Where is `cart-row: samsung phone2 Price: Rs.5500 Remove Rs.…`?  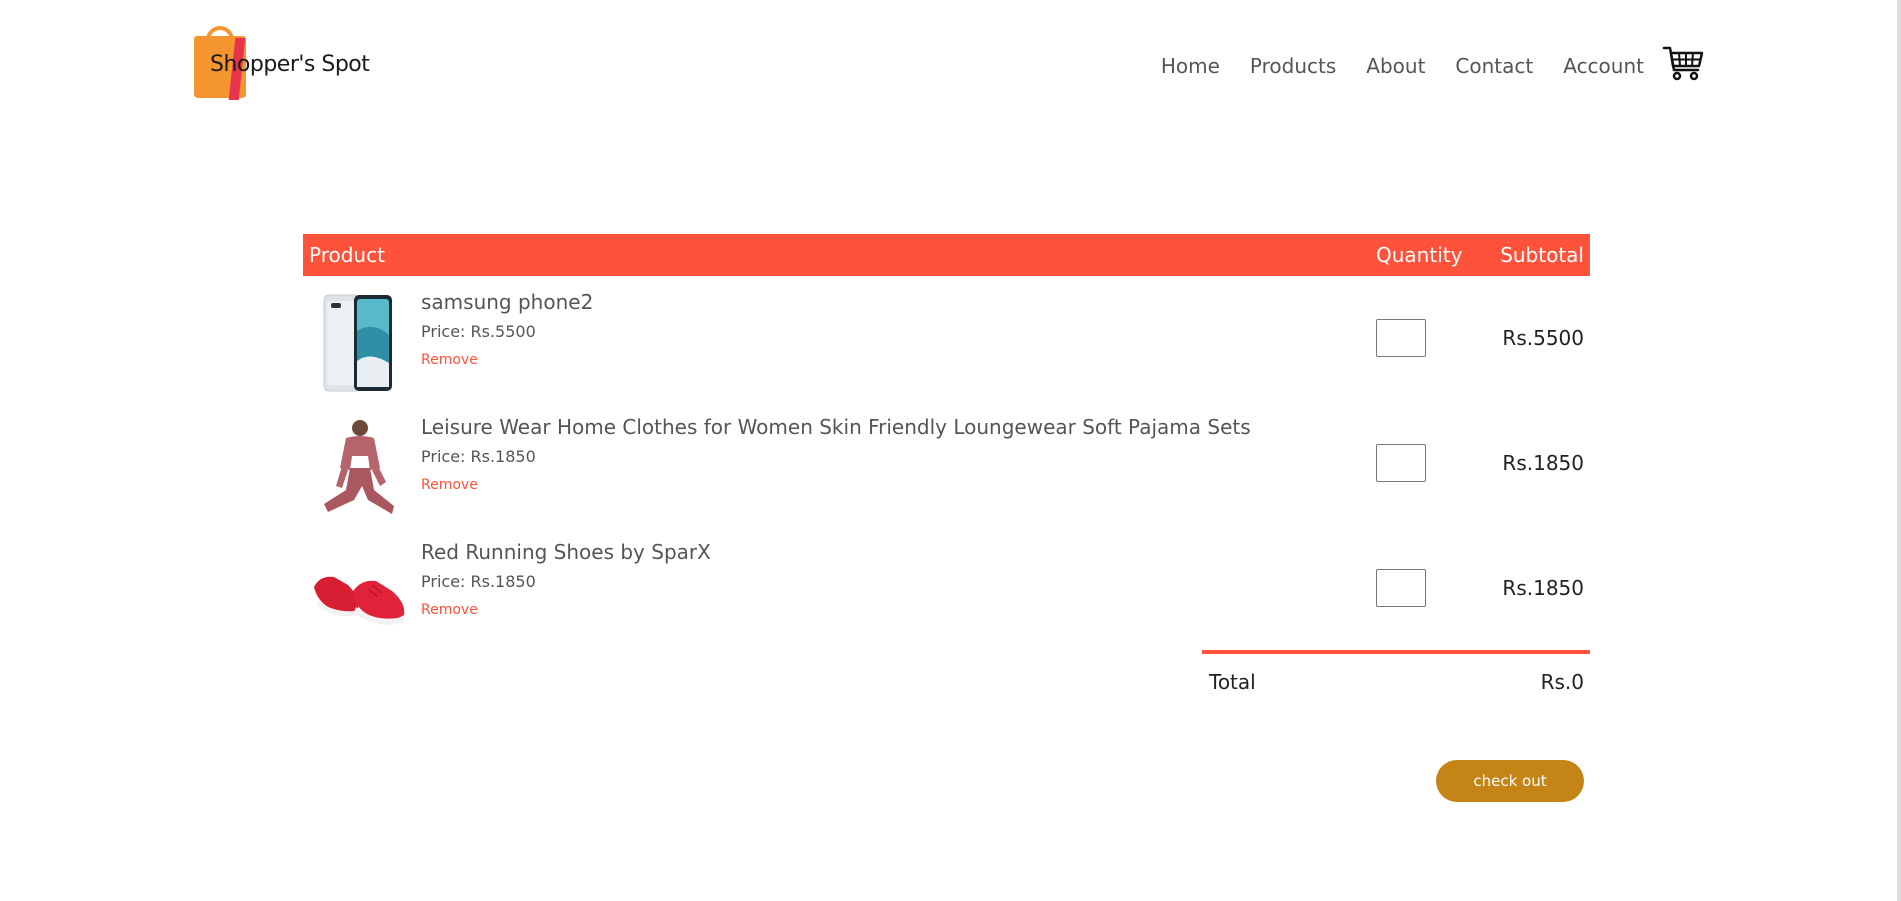 cart-row: samsung phone2 Price: Rs.5500 Remove Rs.… is located at coordinates (946, 338).